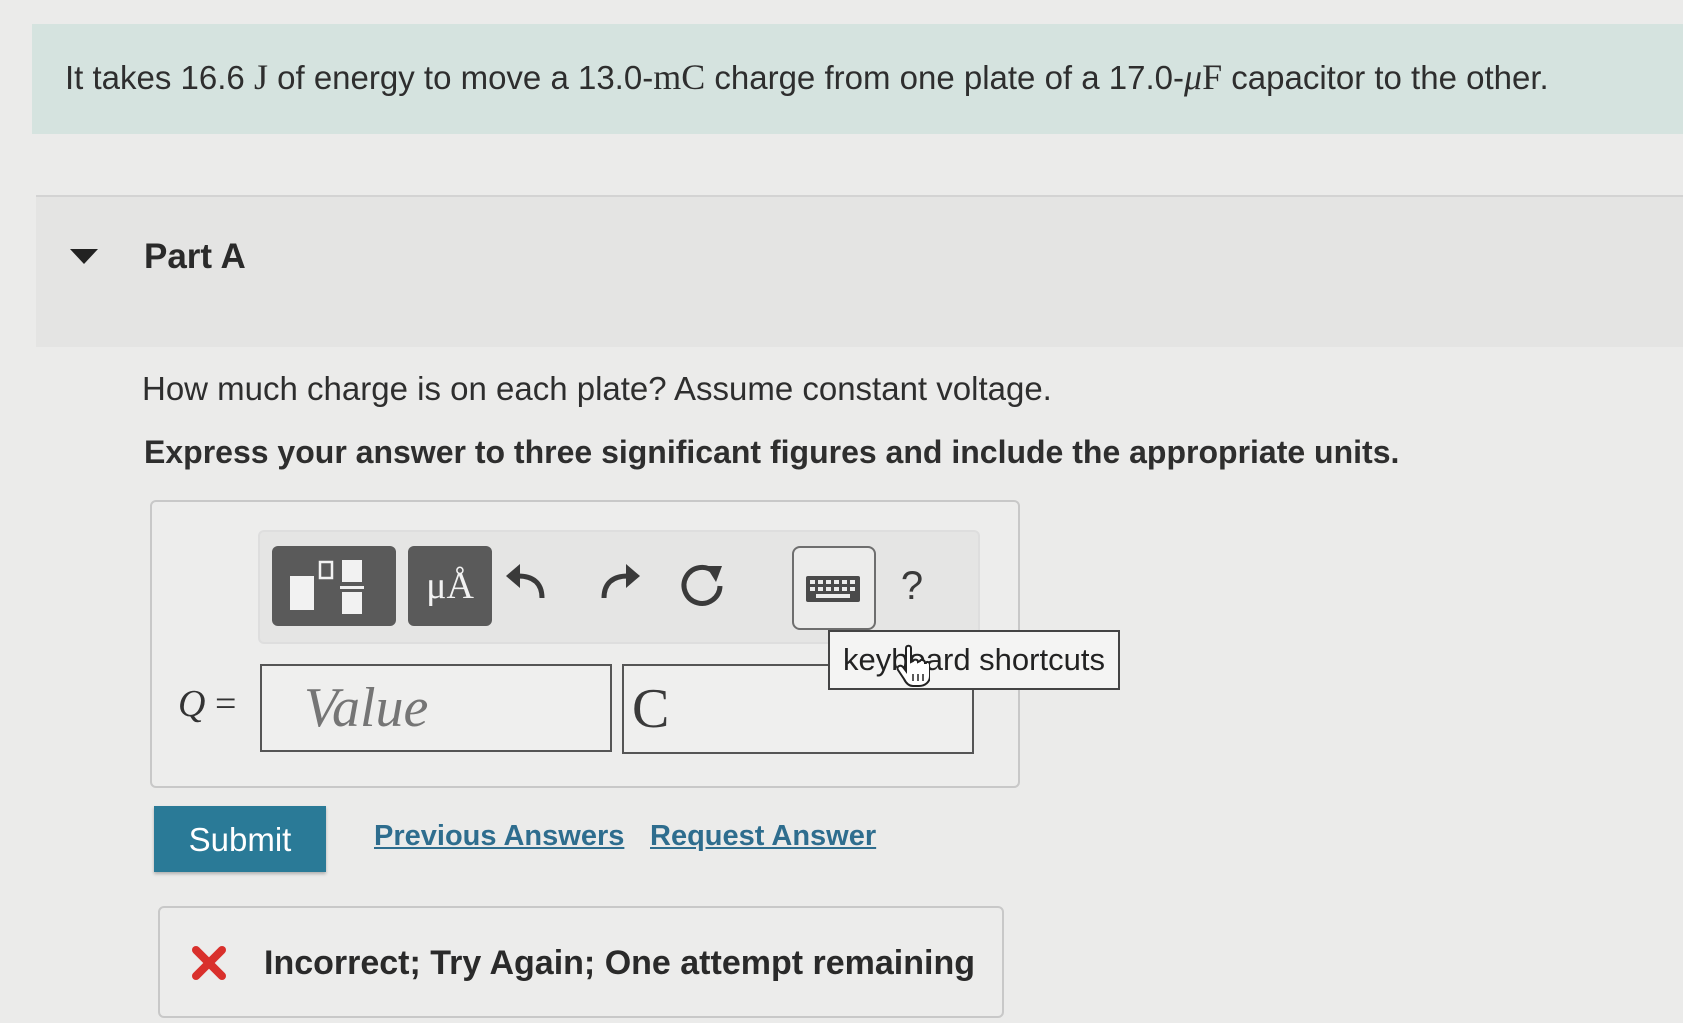 The image size is (1683, 1023). I want to click on hand-cursor-icon, so click(913, 665).